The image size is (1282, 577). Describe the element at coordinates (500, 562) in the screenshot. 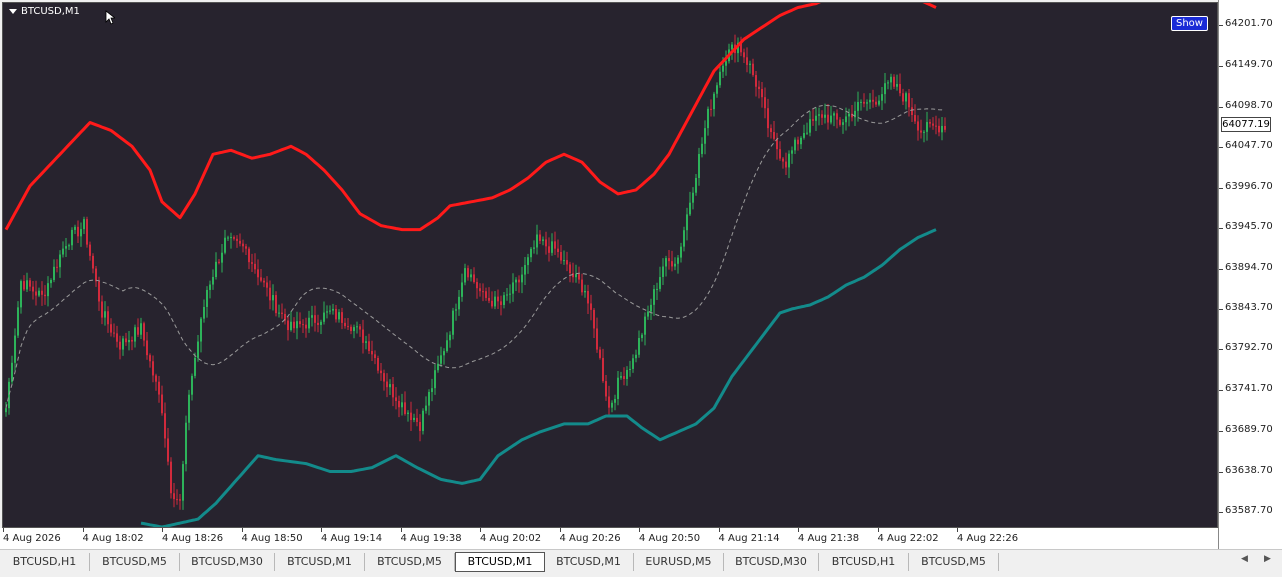

I see `tab-active: BTCUSD,M1` at that location.